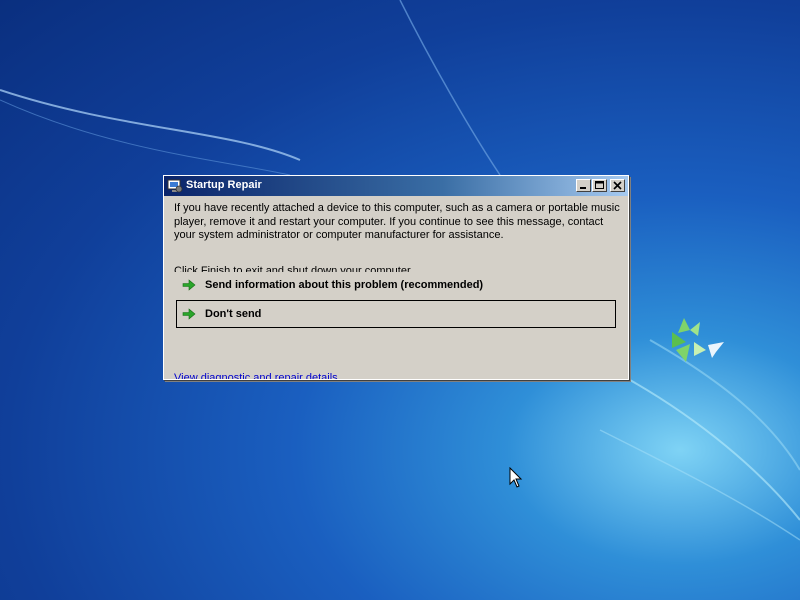 This screenshot has width=800, height=600. What do you see at coordinates (396, 314) in the screenshot?
I see `dont-send-option: Don't send` at bounding box center [396, 314].